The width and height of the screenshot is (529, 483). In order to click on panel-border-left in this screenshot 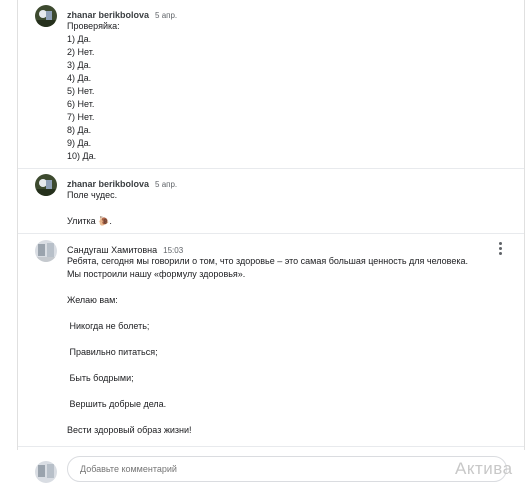, I will do `click(17, 225)`.